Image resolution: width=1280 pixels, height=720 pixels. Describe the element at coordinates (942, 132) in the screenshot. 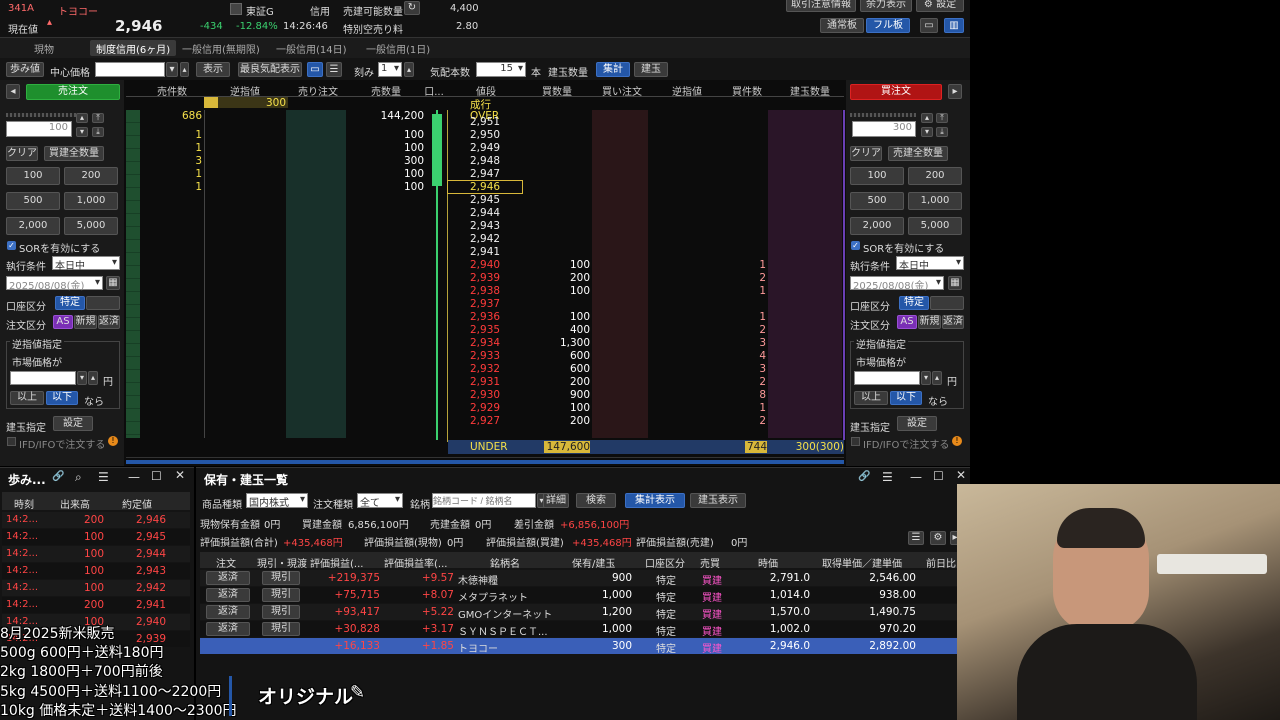

I see `buy-qty-bottom-icon: ⤓` at that location.